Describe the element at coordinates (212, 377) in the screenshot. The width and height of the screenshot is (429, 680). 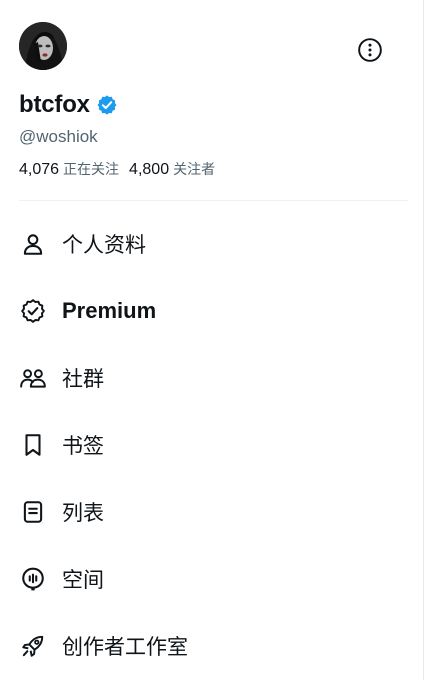
I see `menu-item-communities: 社群` at that location.